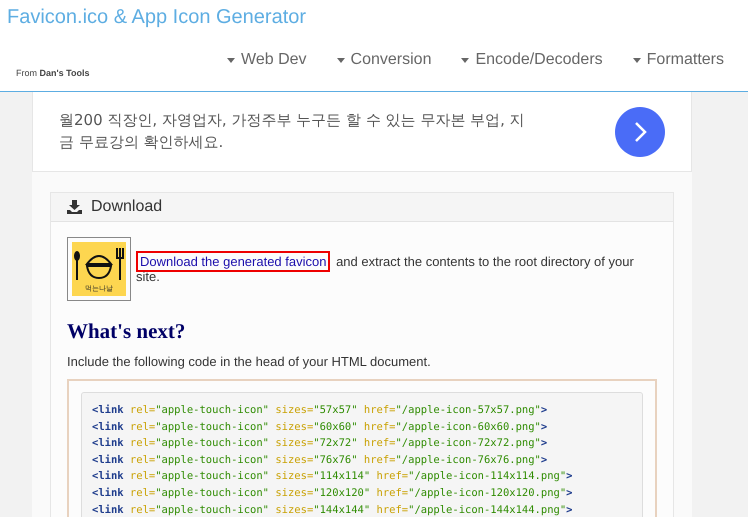 The image size is (748, 517). I want to click on download-link: Download the generated favicon, so click(233, 261).